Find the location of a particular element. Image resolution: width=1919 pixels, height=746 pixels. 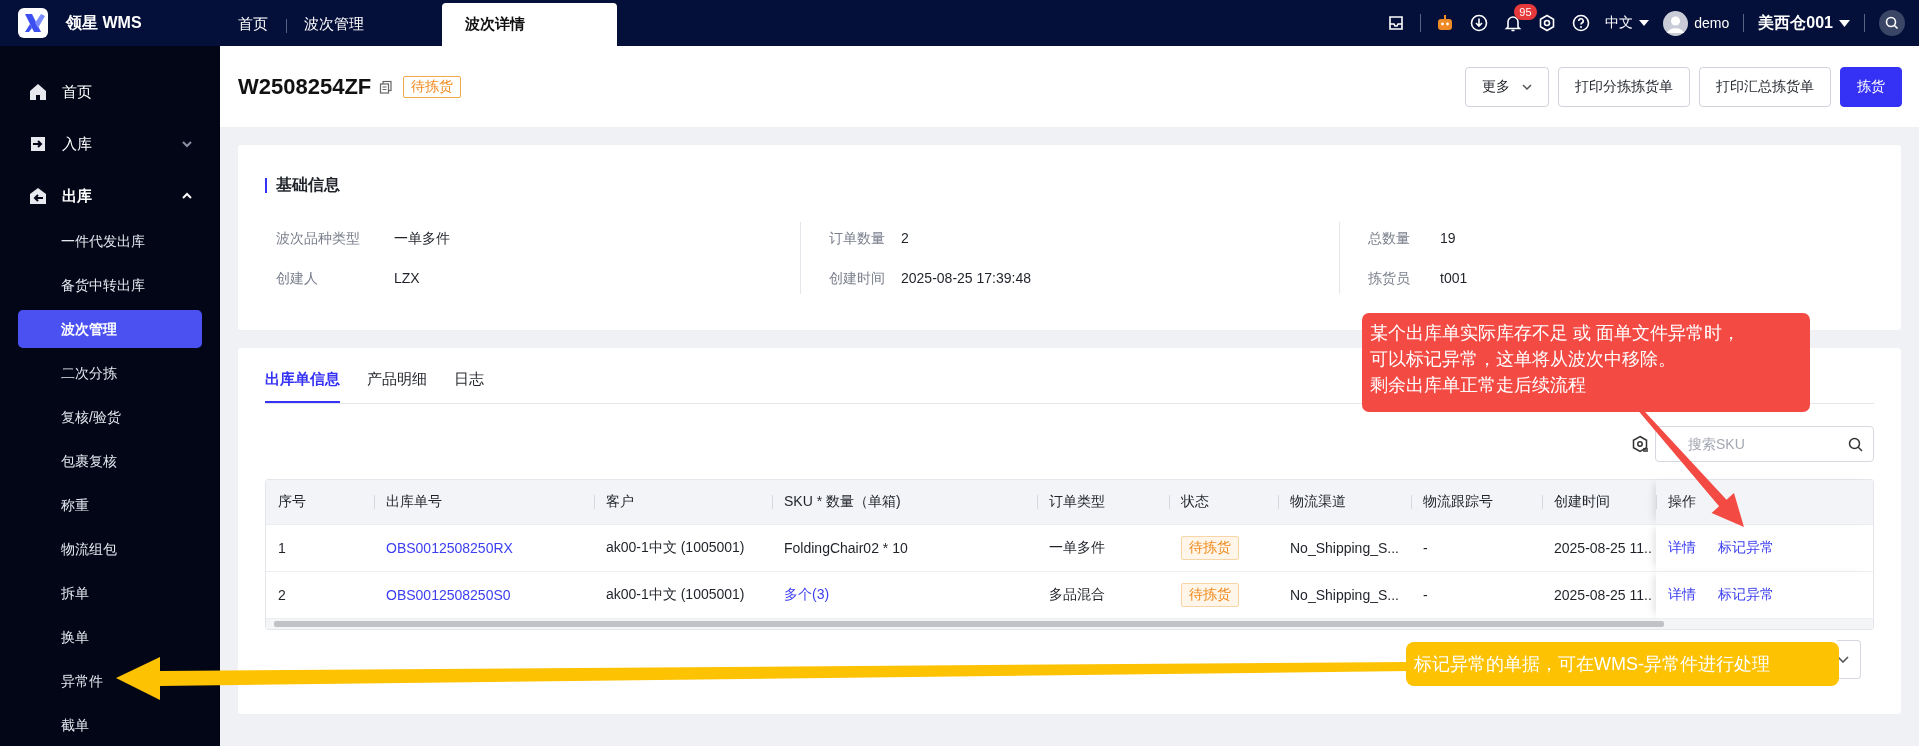

help-icon is located at coordinates (1581, 23).